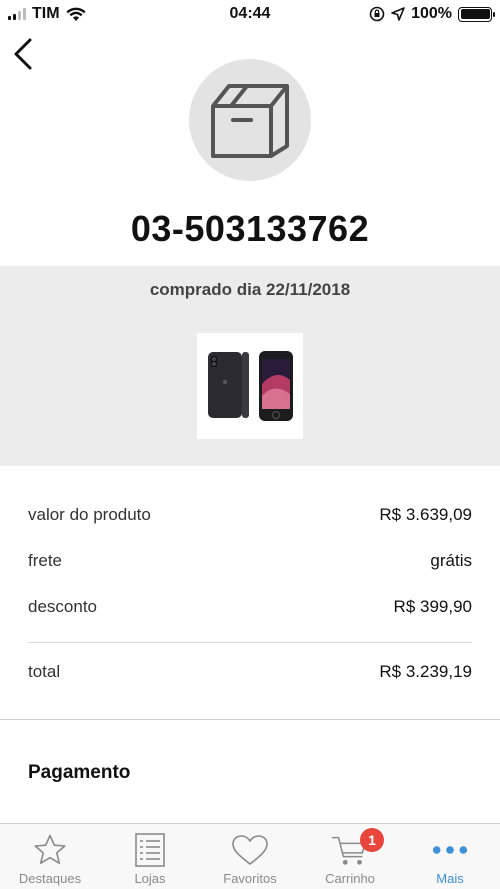  I want to click on heart-icon, so click(250, 850).